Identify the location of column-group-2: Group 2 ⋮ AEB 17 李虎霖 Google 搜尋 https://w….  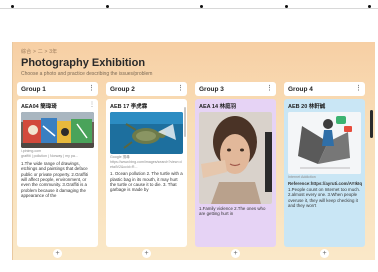
(146, 171).